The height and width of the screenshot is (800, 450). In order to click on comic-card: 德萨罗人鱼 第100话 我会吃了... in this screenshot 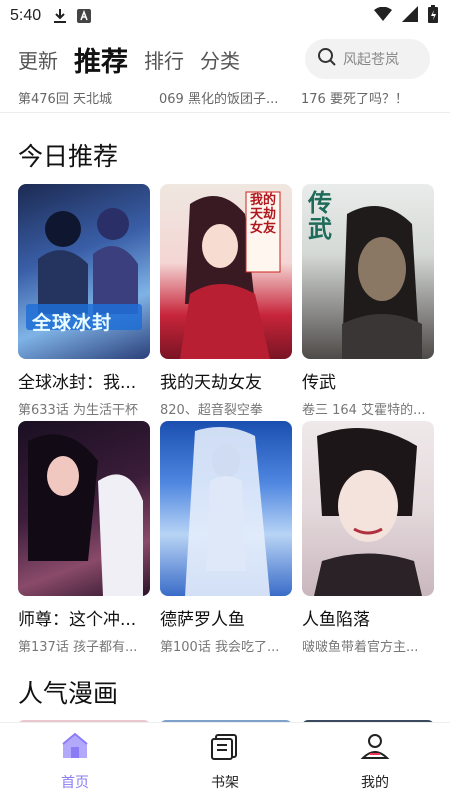, I will do `click(226, 538)`.